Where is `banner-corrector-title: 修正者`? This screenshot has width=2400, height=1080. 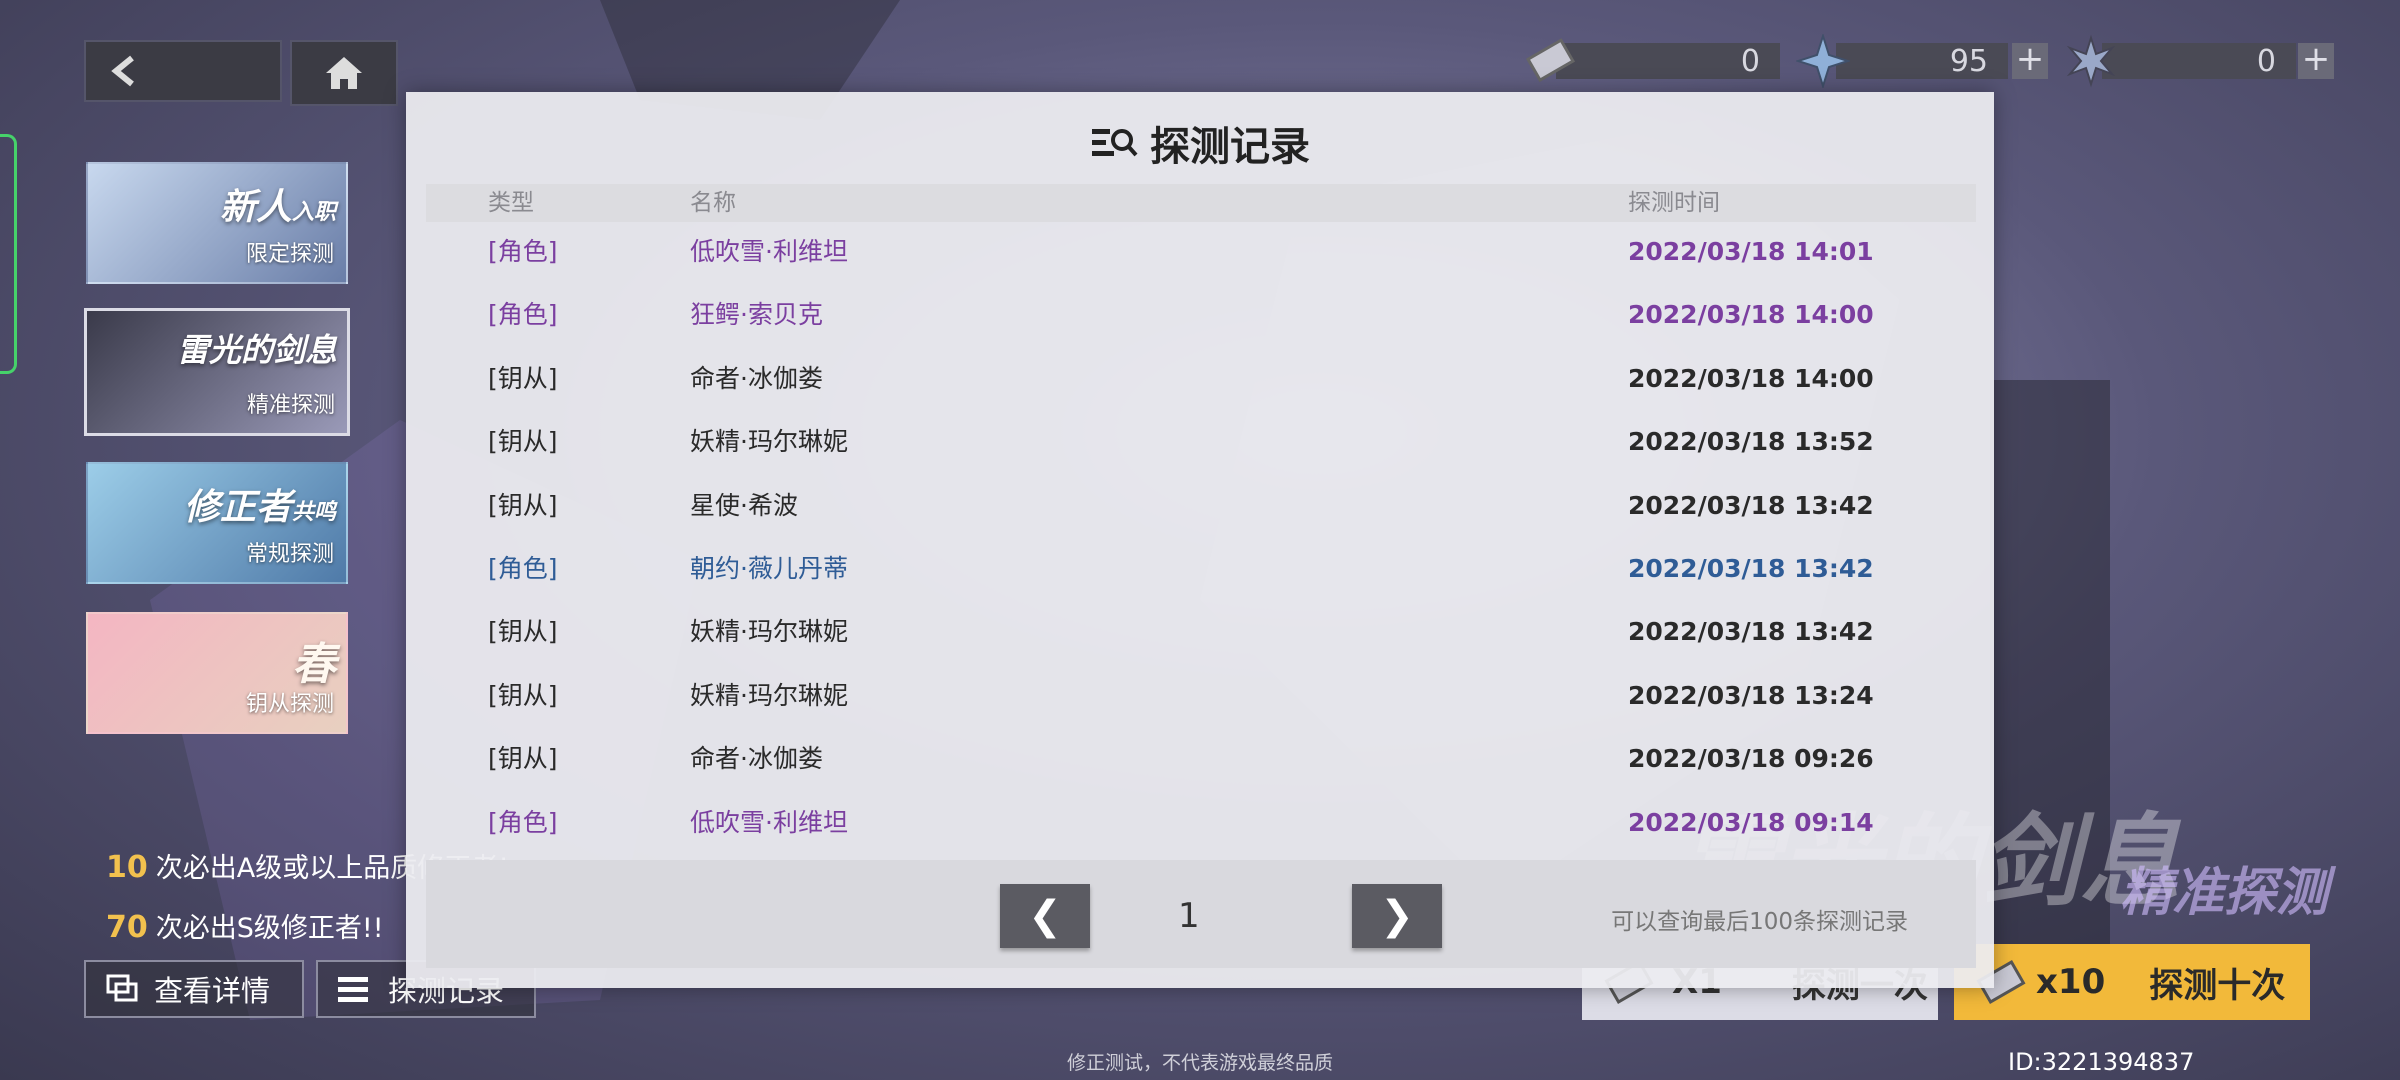 banner-corrector-title: 修正者 is located at coordinates (237, 507).